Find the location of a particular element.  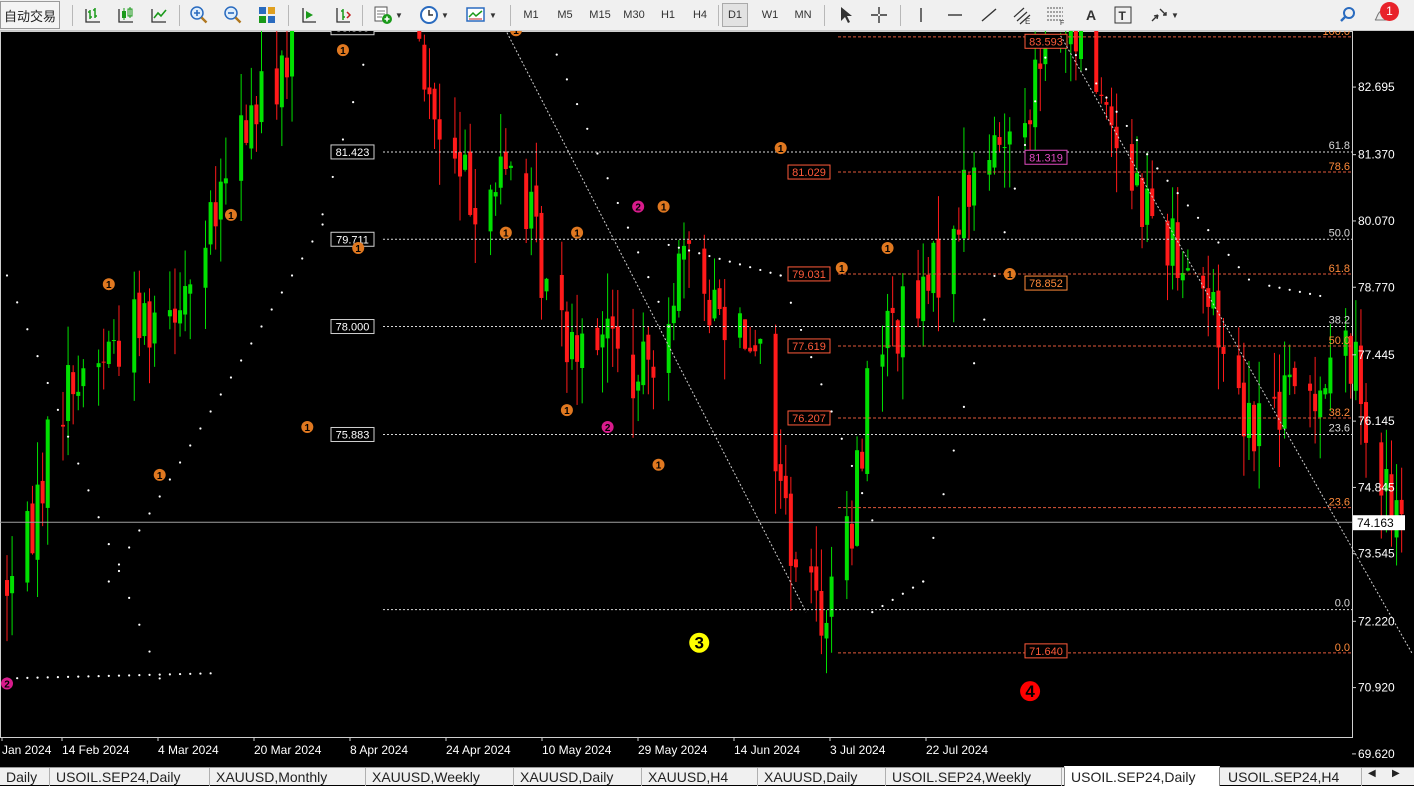

current-price-value: 74.163 is located at coordinates (1375, 523).